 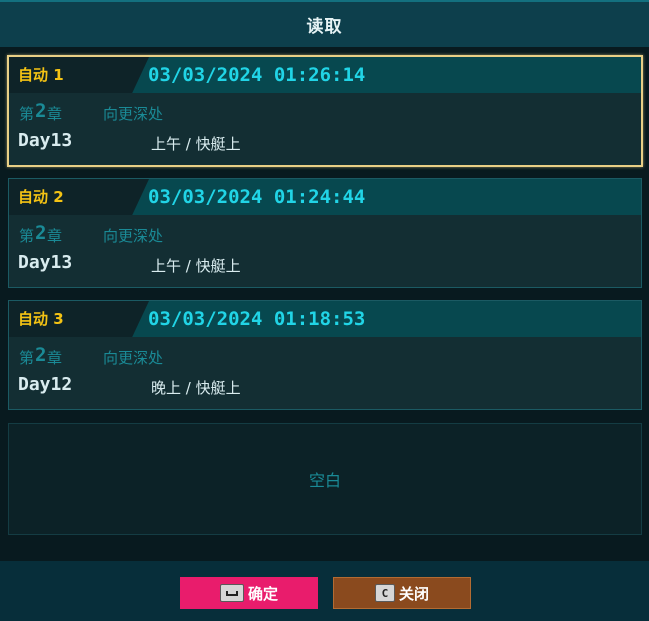 I want to click on slot-timestamp: 03/03/2024 01:26:14, so click(x=257, y=75).